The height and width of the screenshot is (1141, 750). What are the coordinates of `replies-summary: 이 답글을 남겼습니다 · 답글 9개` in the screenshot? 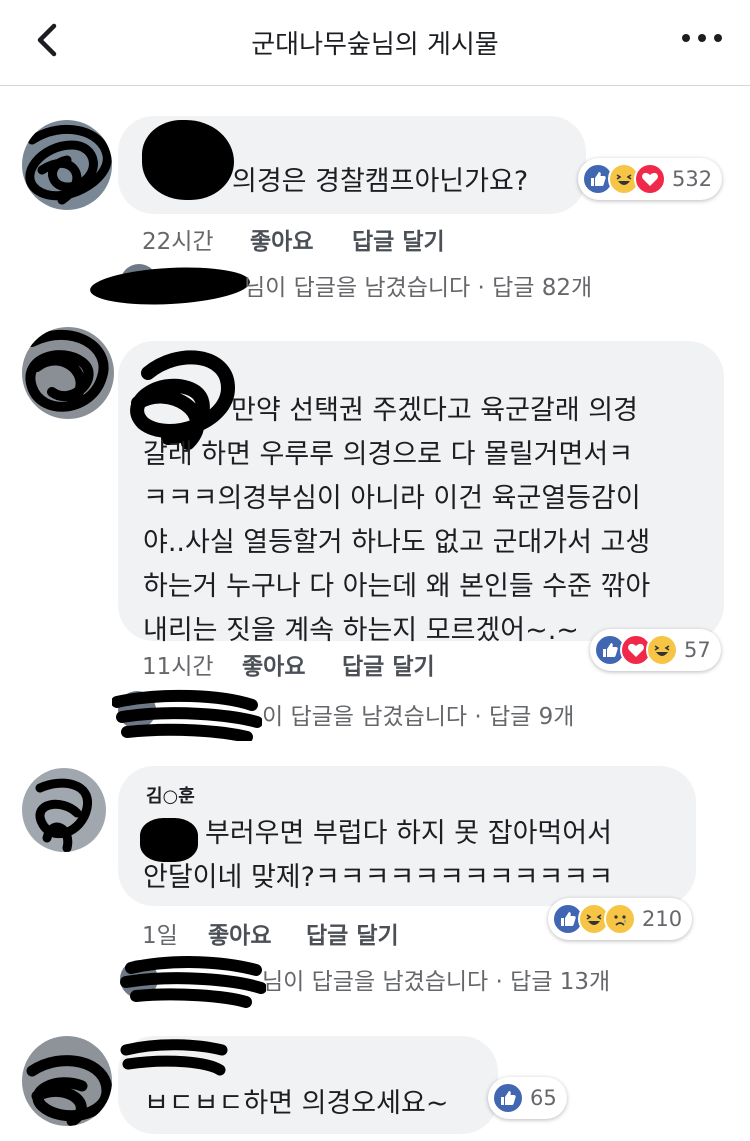 It's located at (418, 717).